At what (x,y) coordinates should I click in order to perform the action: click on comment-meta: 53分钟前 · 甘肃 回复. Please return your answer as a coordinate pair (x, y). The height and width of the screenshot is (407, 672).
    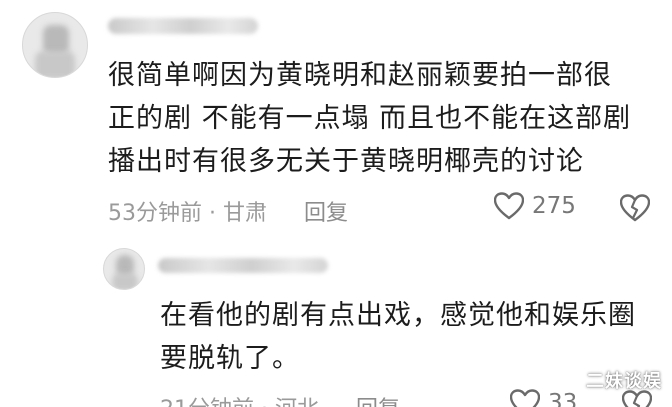
    Looking at the image, I should click on (228, 211).